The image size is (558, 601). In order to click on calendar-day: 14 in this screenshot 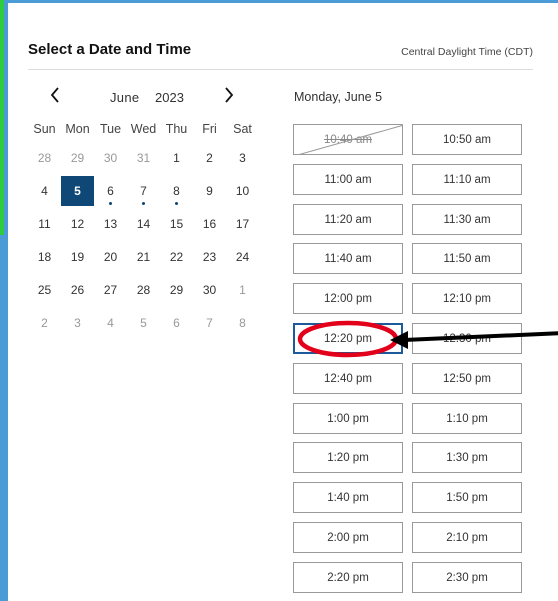, I will do `click(143, 224)`.